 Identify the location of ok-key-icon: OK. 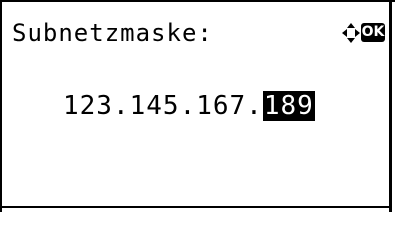
(373, 32).